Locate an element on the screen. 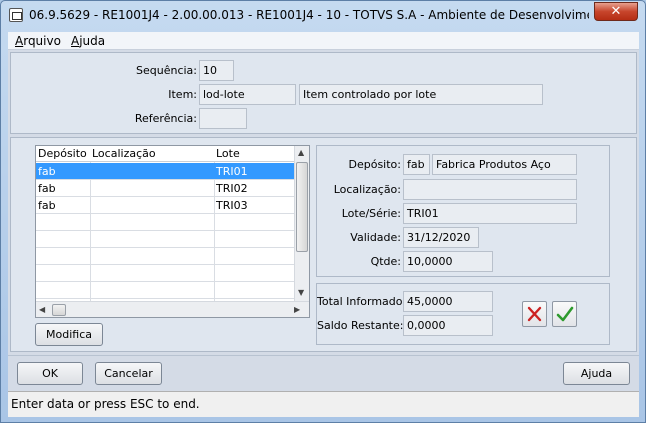 Image resolution: width=646 pixels, height=423 pixels. menu-ajuda: Ajuda is located at coordinates (88, 41).